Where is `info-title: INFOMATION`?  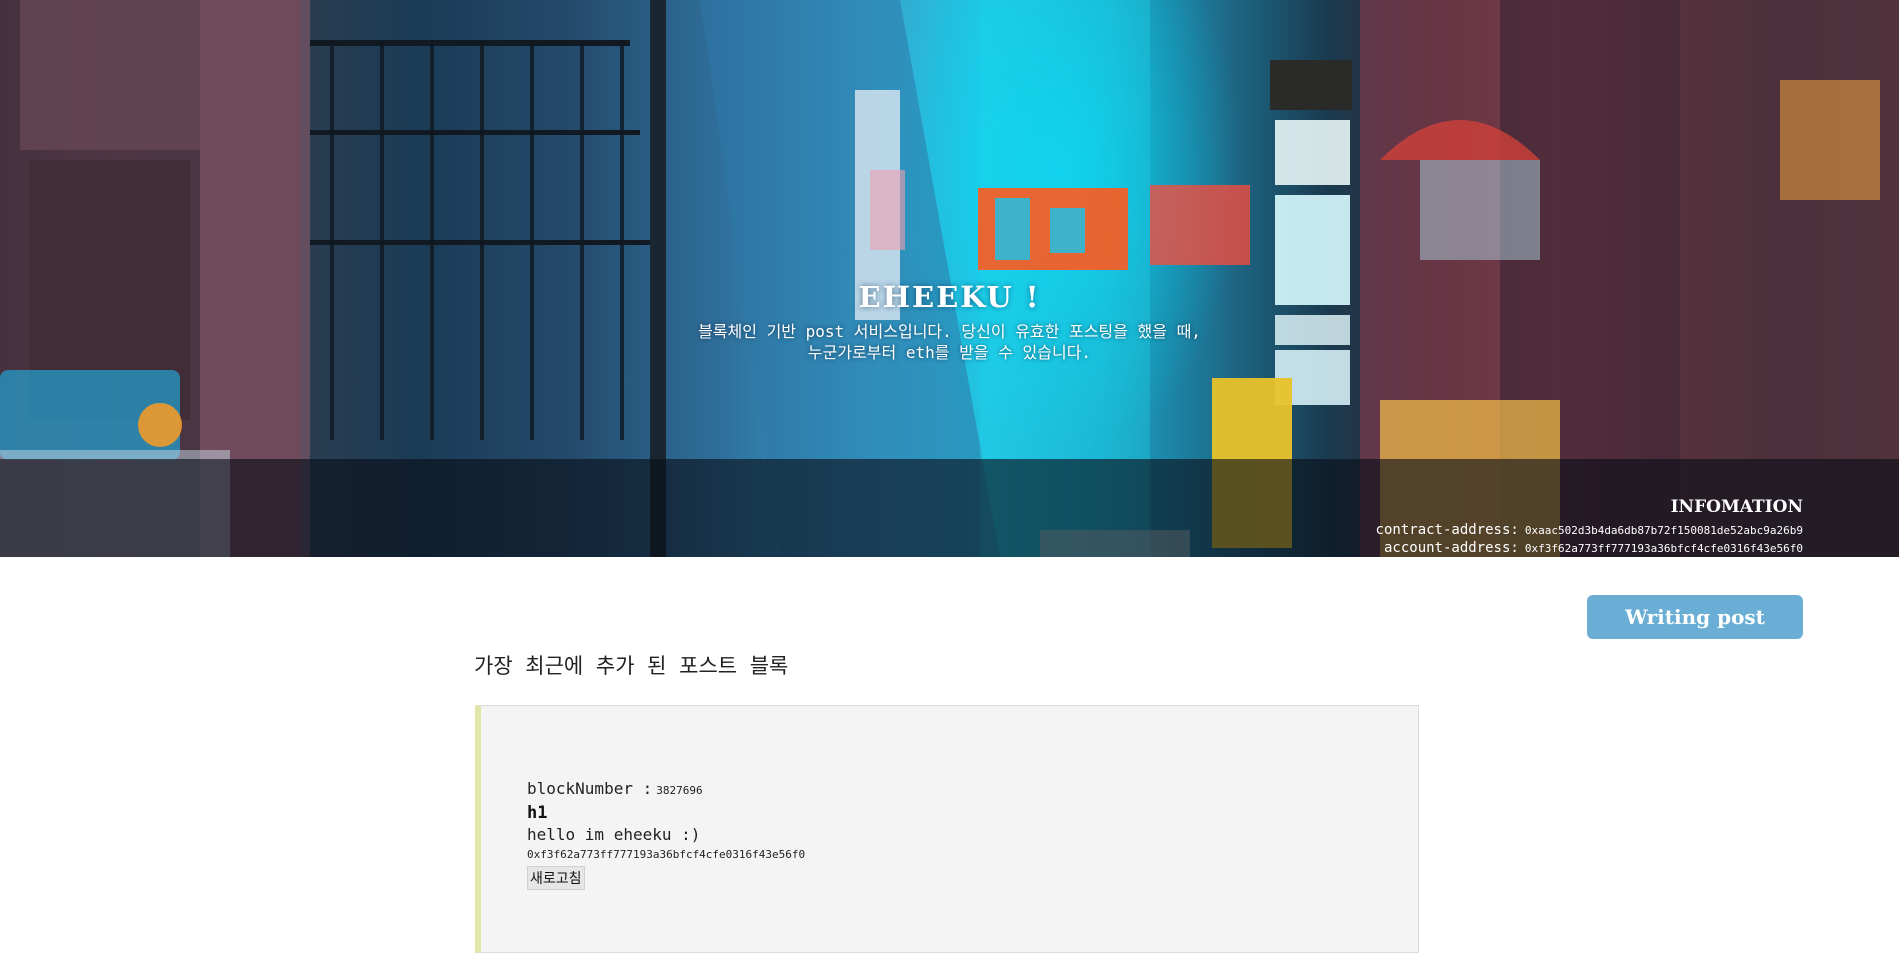 info-title: INFOMATION is located at coordinates (1736, 507).